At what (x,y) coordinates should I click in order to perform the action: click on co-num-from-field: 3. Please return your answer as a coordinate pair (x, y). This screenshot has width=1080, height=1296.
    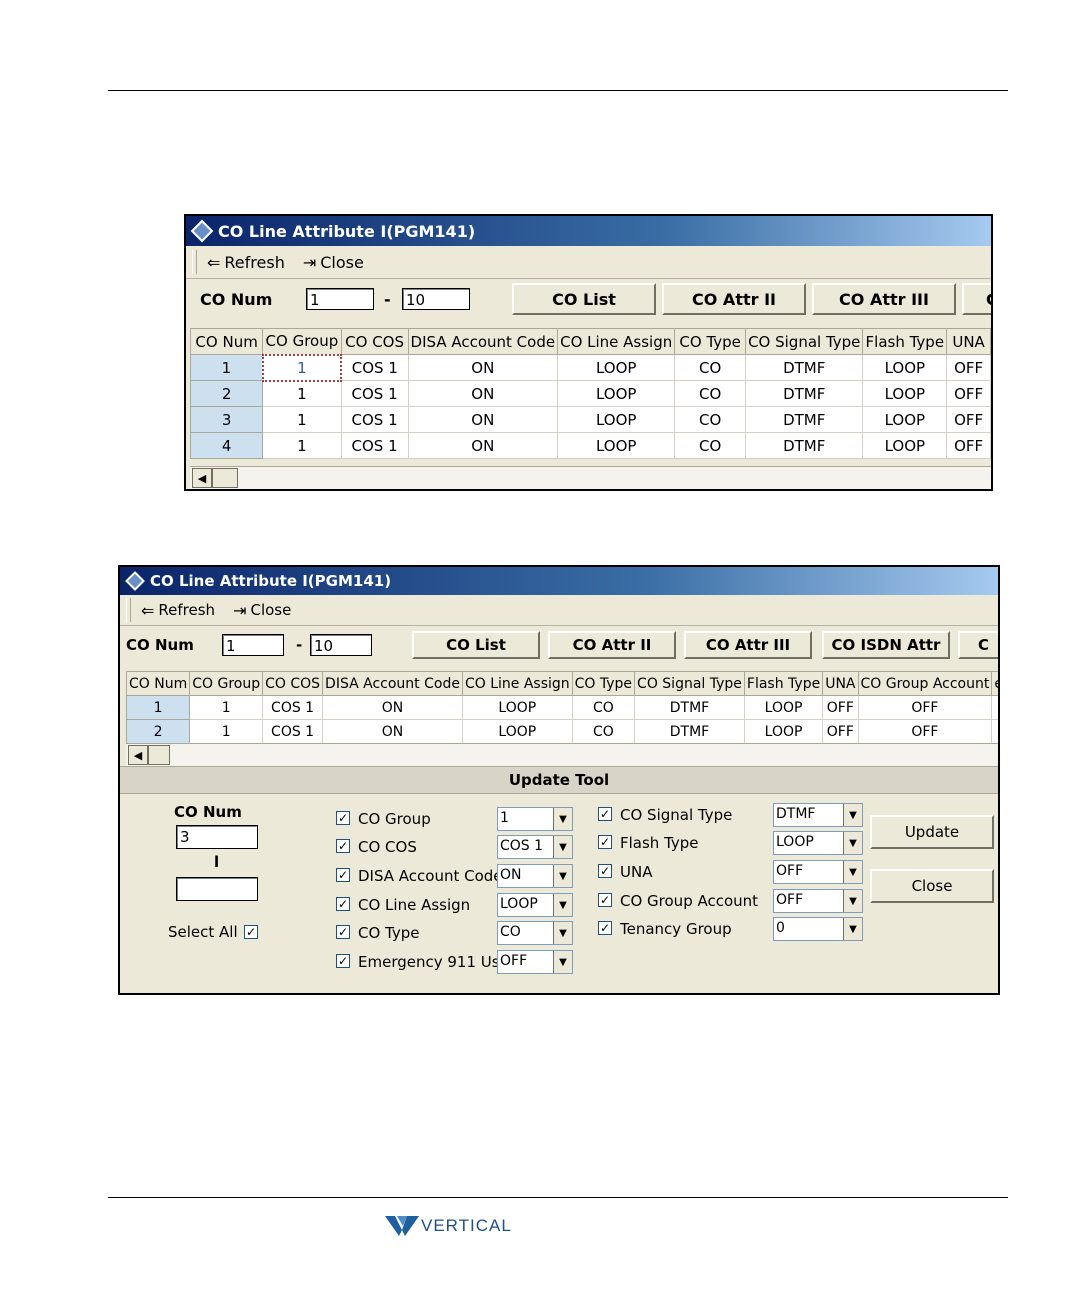
    Looking at the image, I should click on (217, 837).